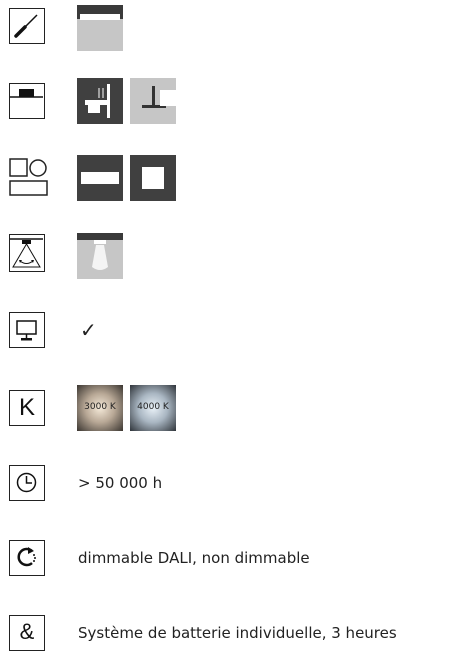 The width and height of the screenshot is (466, 654). I want to click on color-temp-label-4000k: 4000 K, so click(153, 407).